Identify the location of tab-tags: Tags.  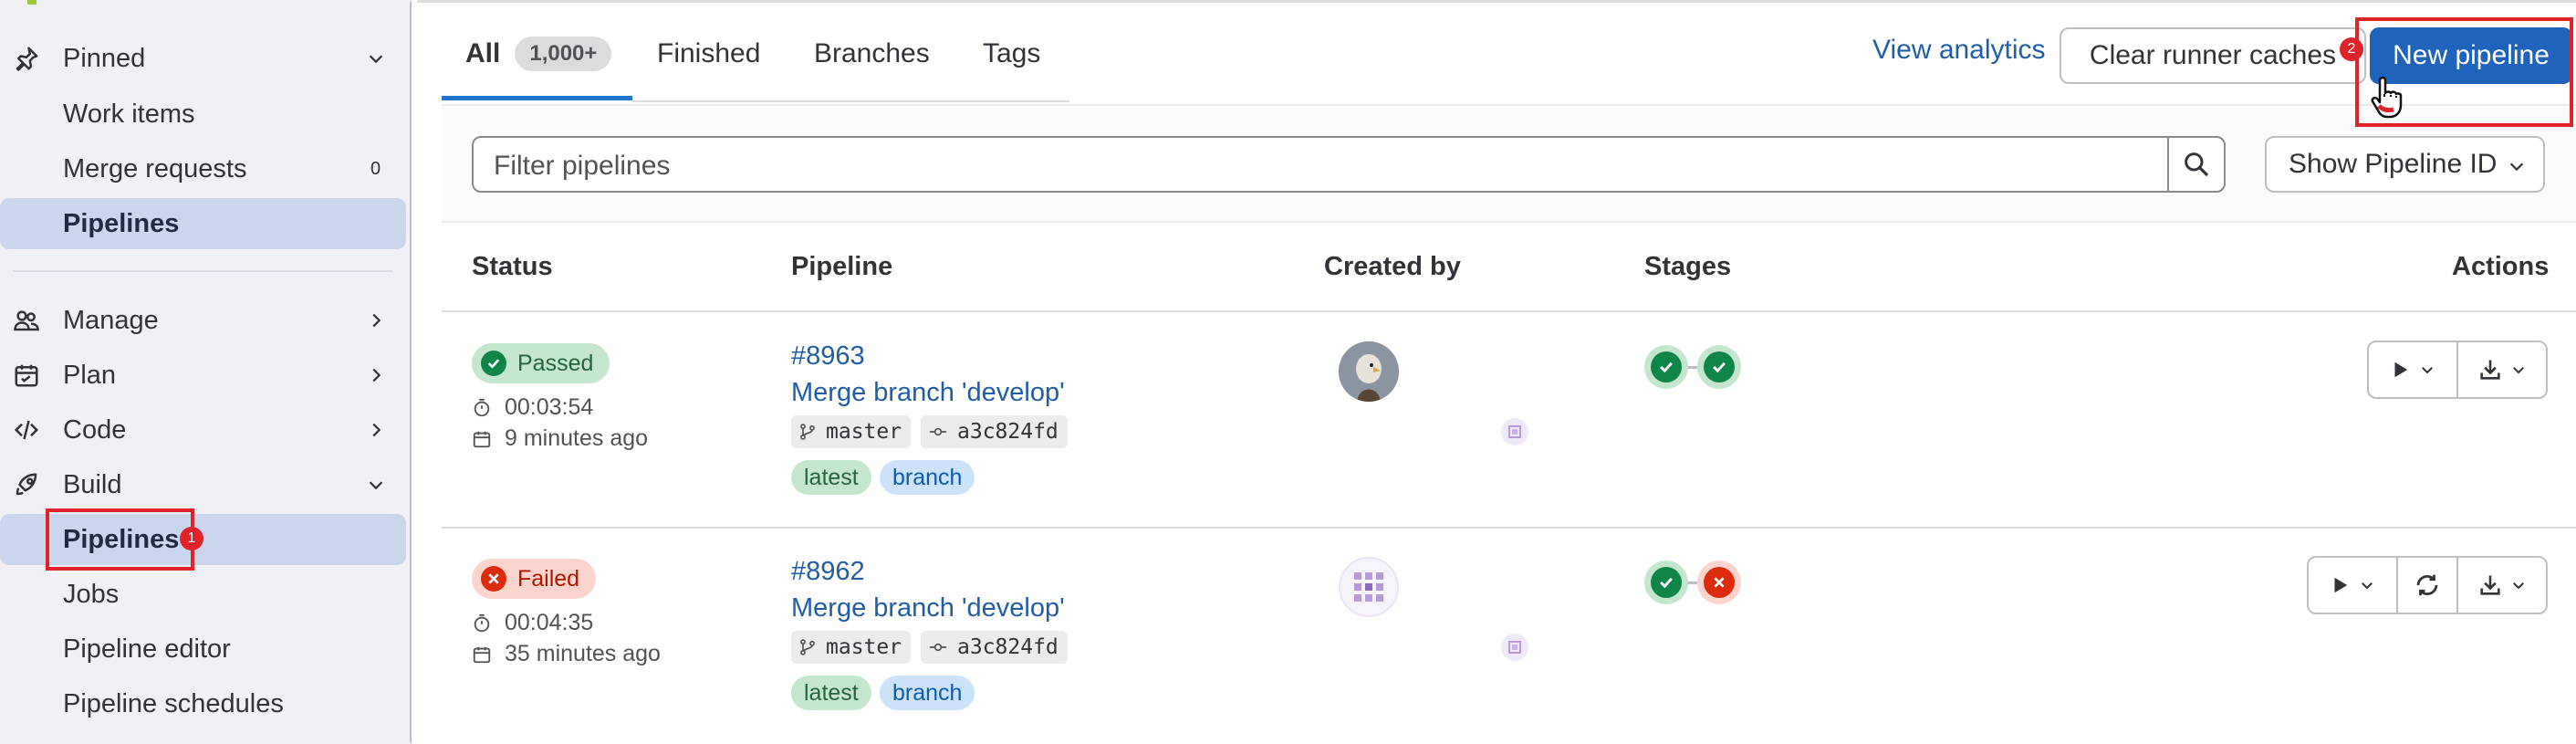
(1011, 61).